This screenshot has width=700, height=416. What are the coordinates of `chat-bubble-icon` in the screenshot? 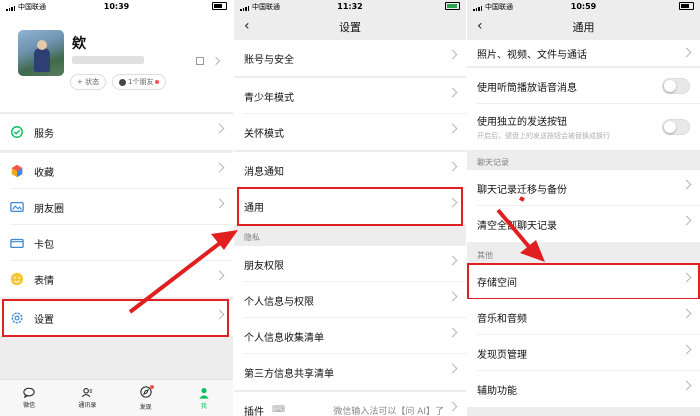 It's located at (29, 392).